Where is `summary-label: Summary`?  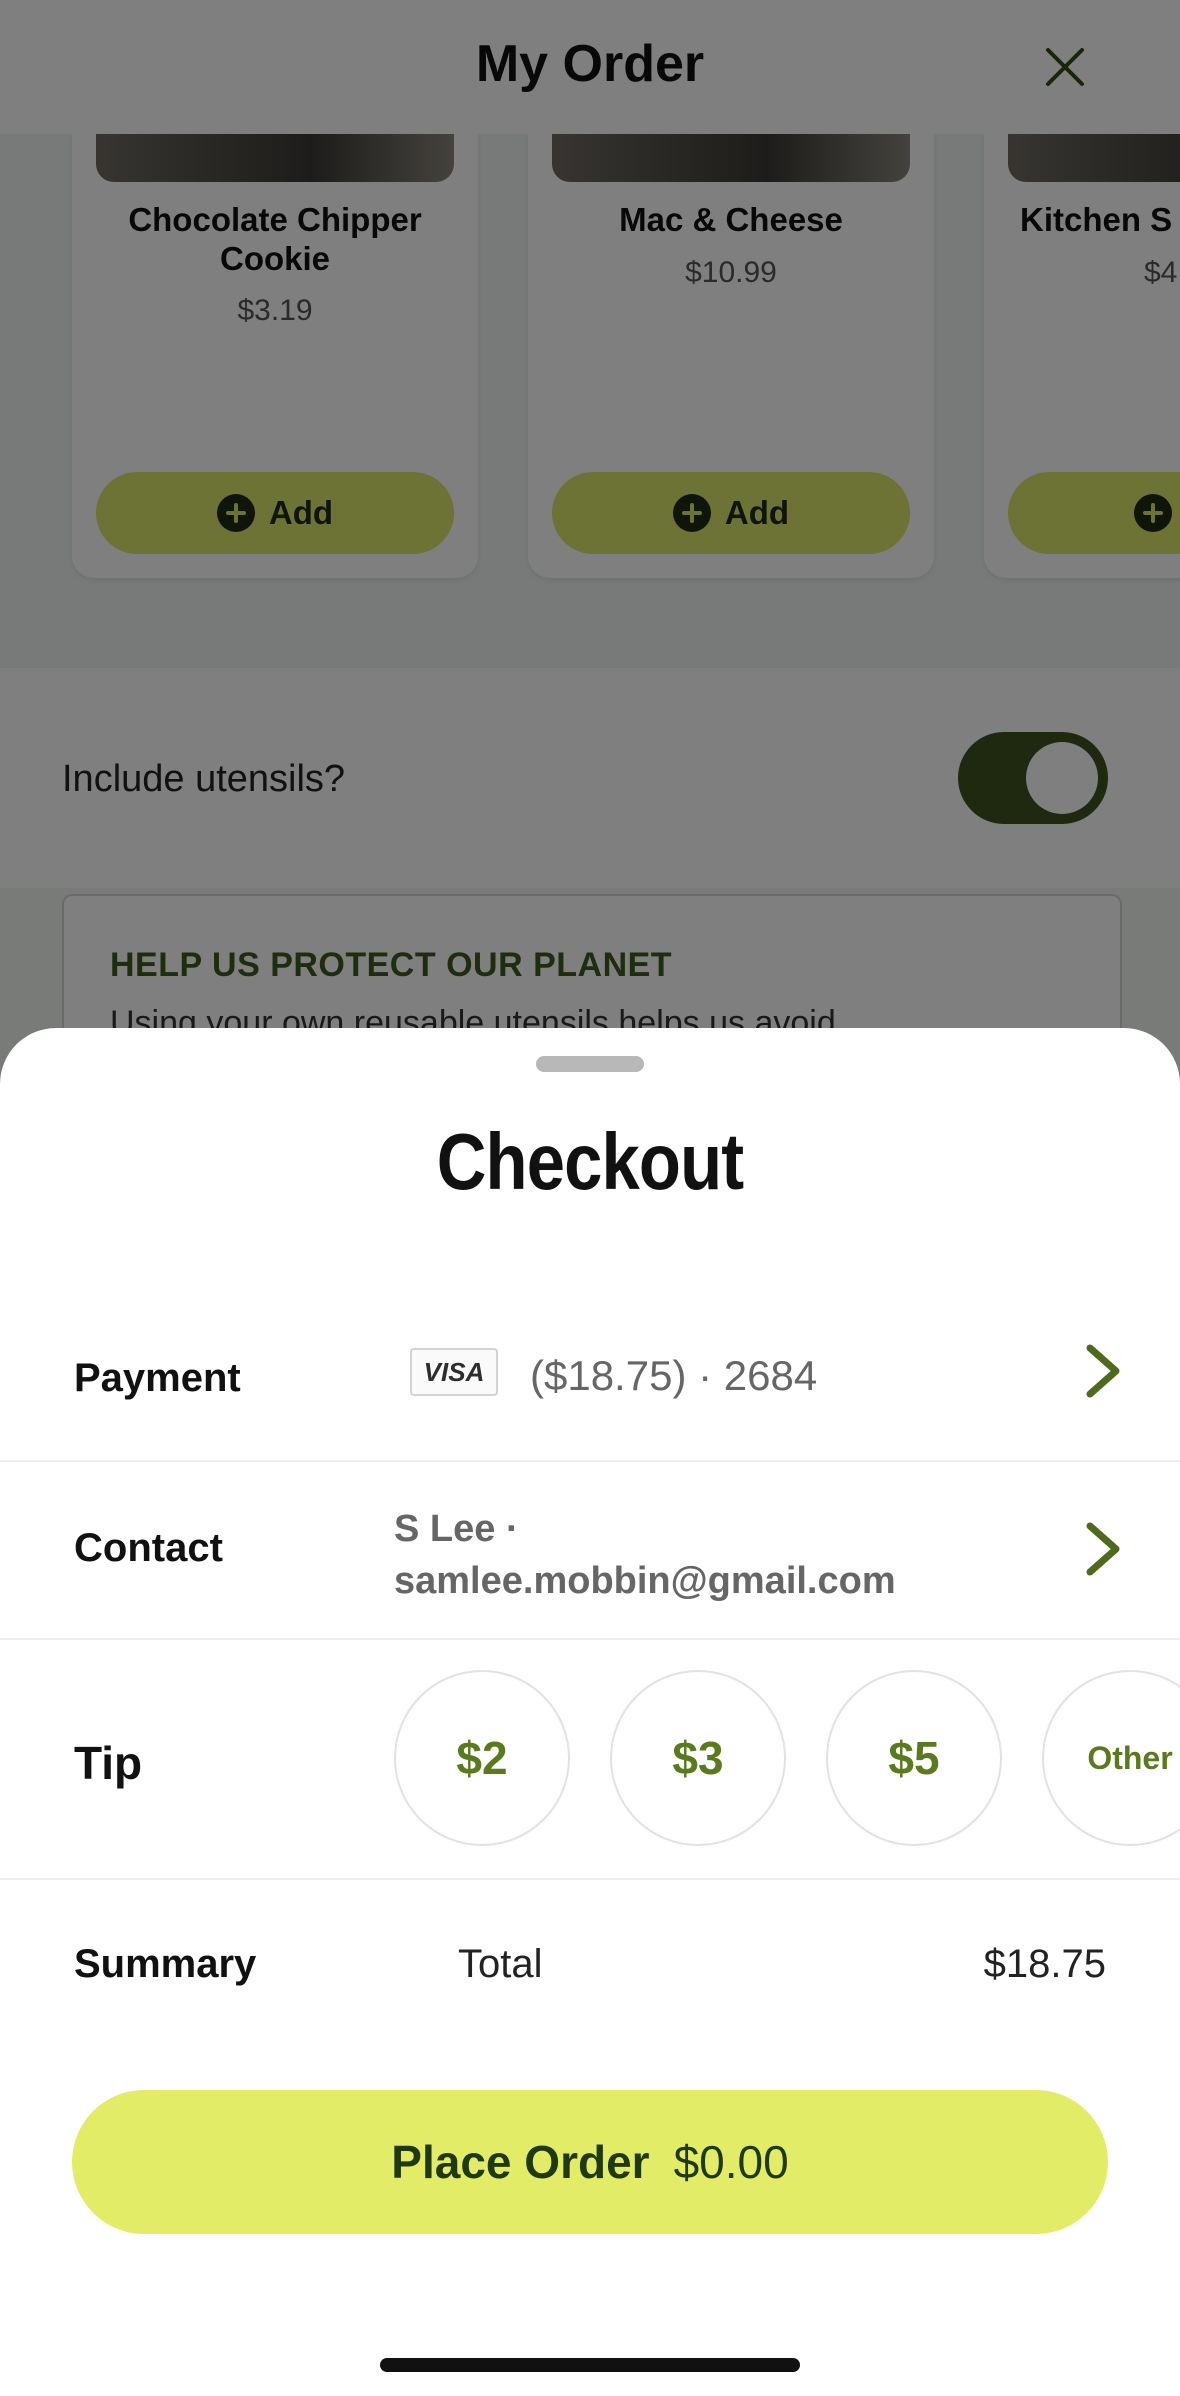 summary-label: Summary is located at coordinates (165, 1964).